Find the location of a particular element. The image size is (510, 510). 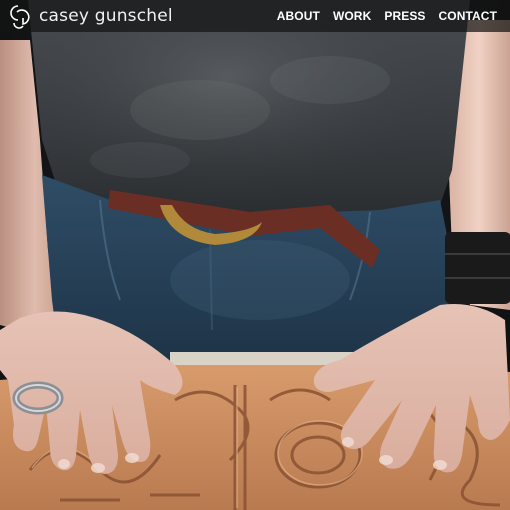

nav-link-press: PRESS is located at coordinates (404, 16).